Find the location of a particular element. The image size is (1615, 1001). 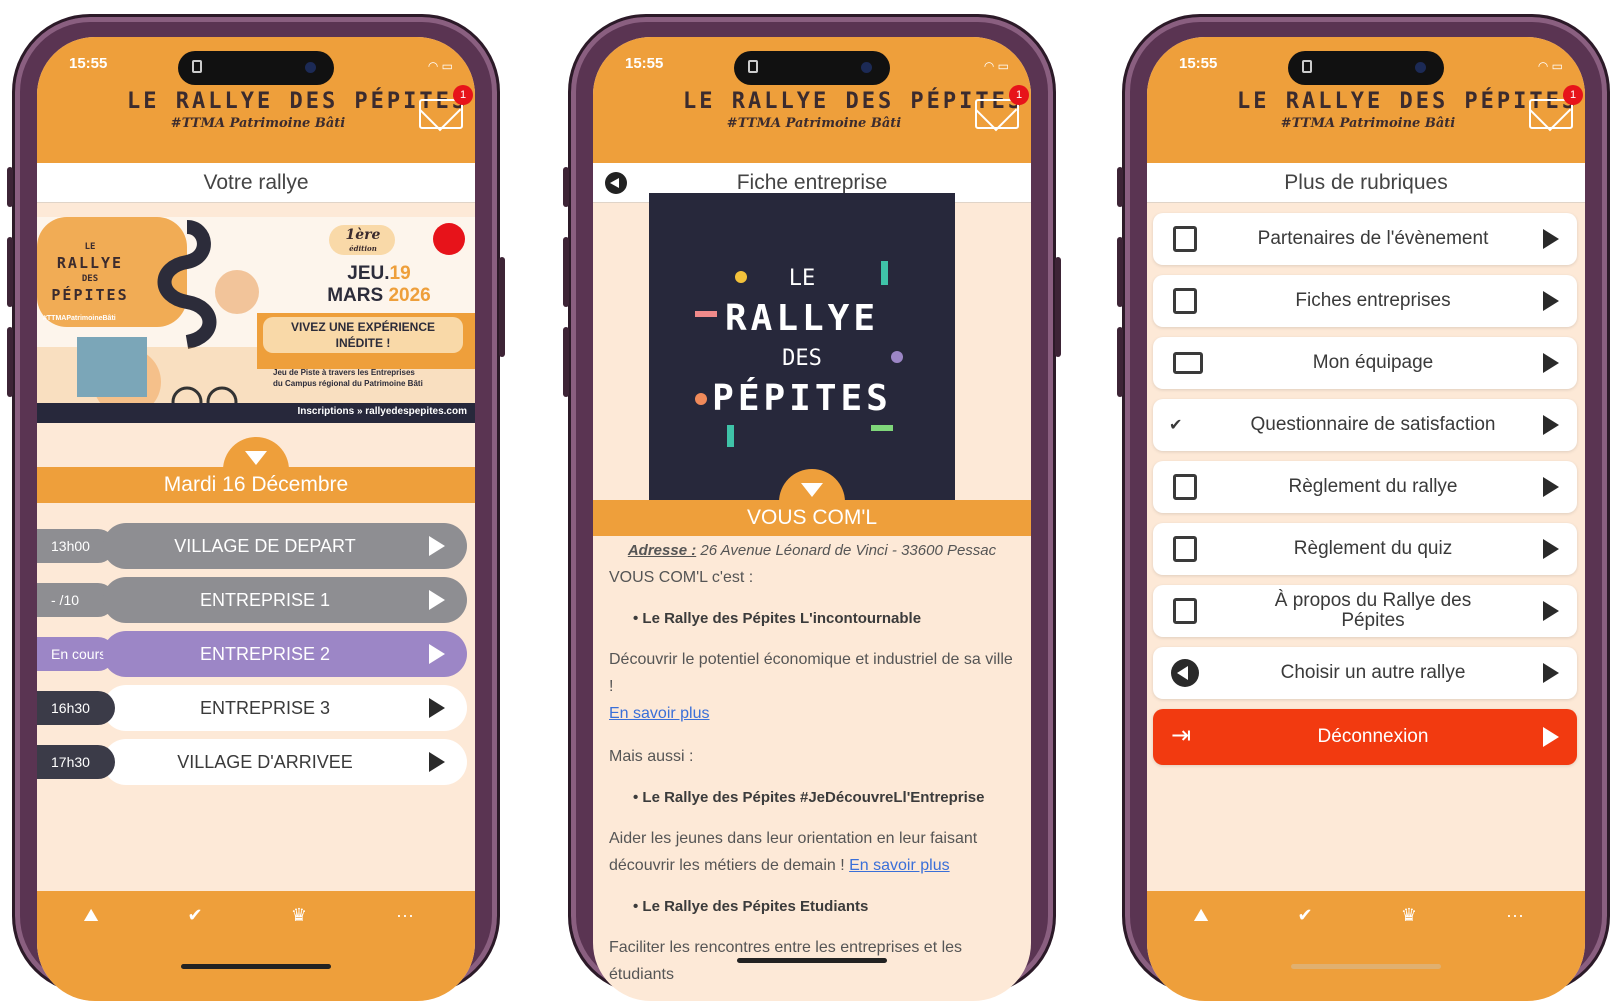

banner-hashtag: #TTMAPatrimoineBâti is located at coordinates (79, 318).